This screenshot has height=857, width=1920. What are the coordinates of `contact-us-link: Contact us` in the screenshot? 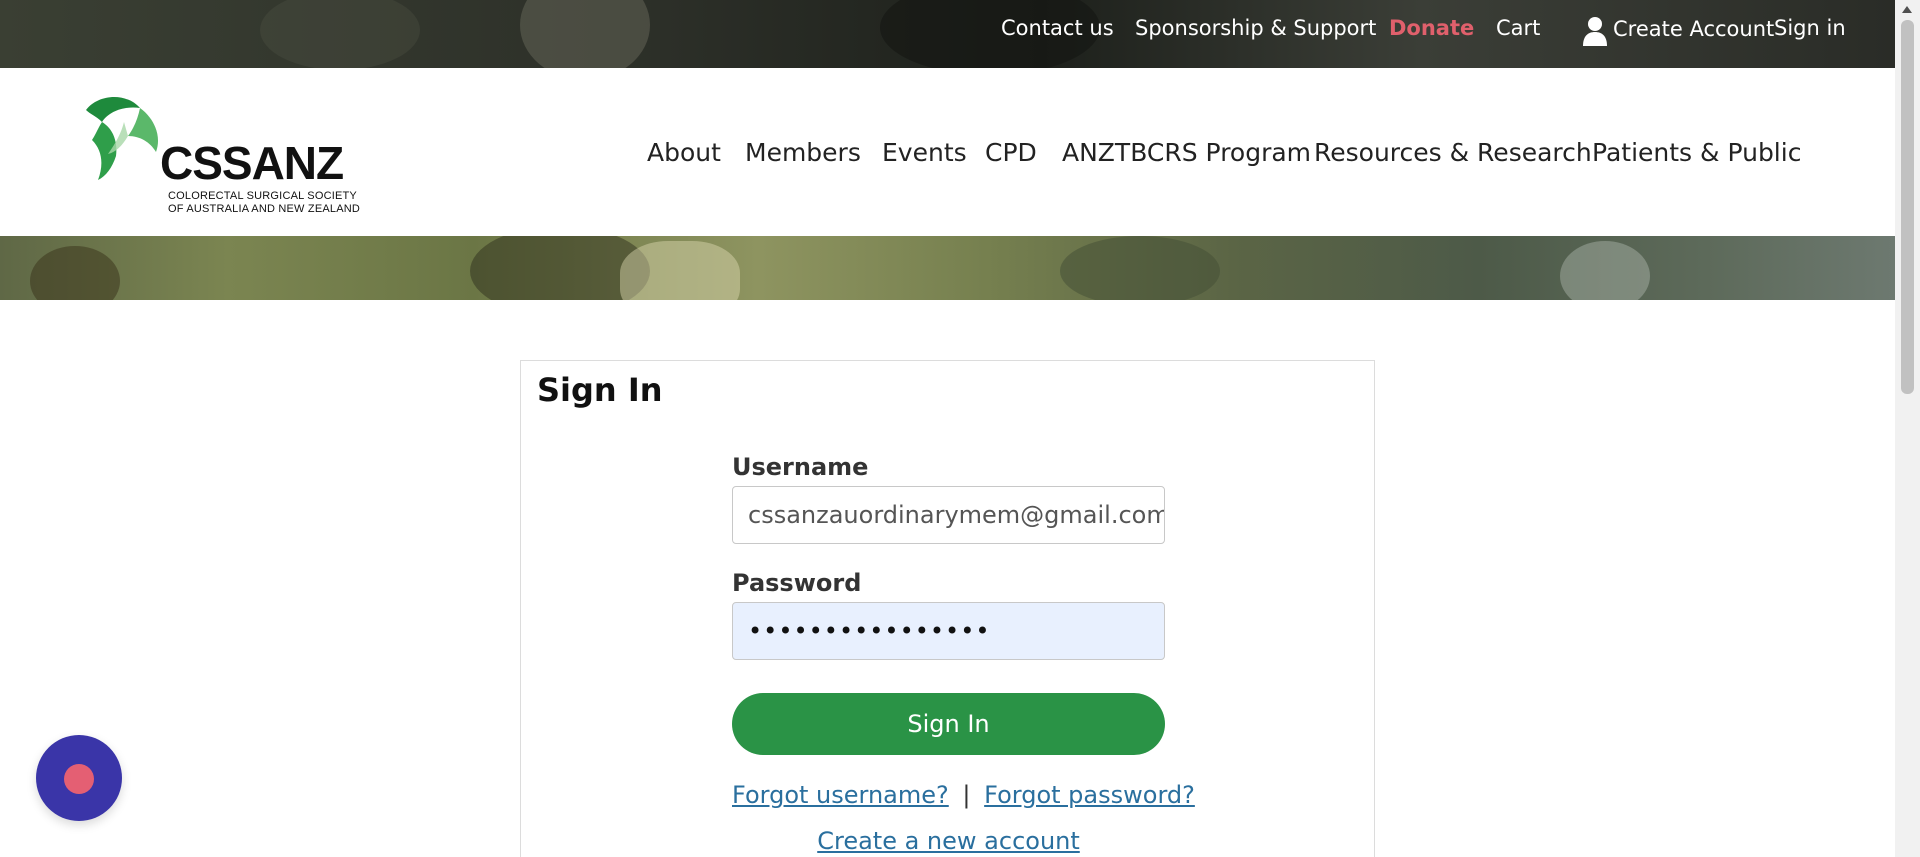 It's located at (1057, 28).